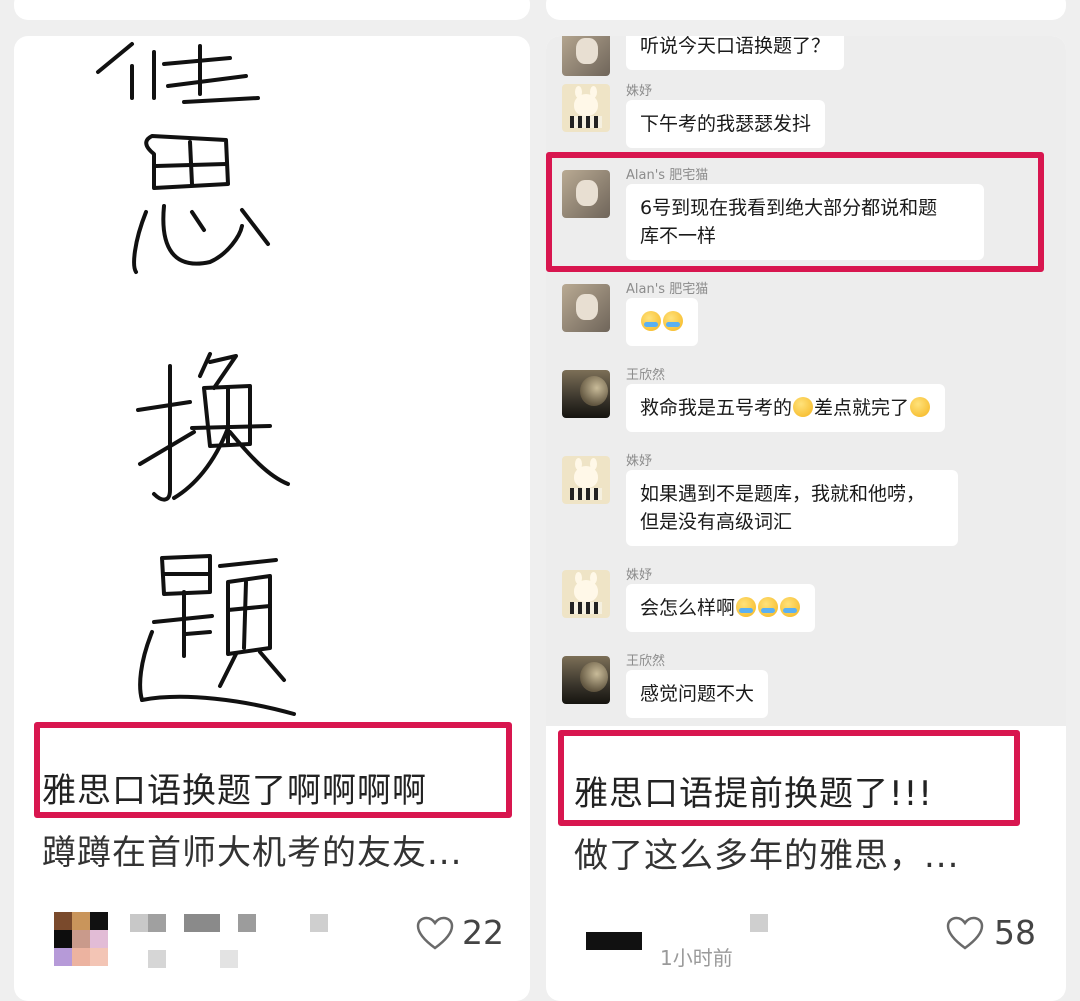 The height and width of the screenshot is (1001, 1080). What do you see at coordinates (783, 494) in the screenshot?
I see `chat-text-line: 如果遇到不是题库，我就和他唠，` at bounding box center [783, 494].